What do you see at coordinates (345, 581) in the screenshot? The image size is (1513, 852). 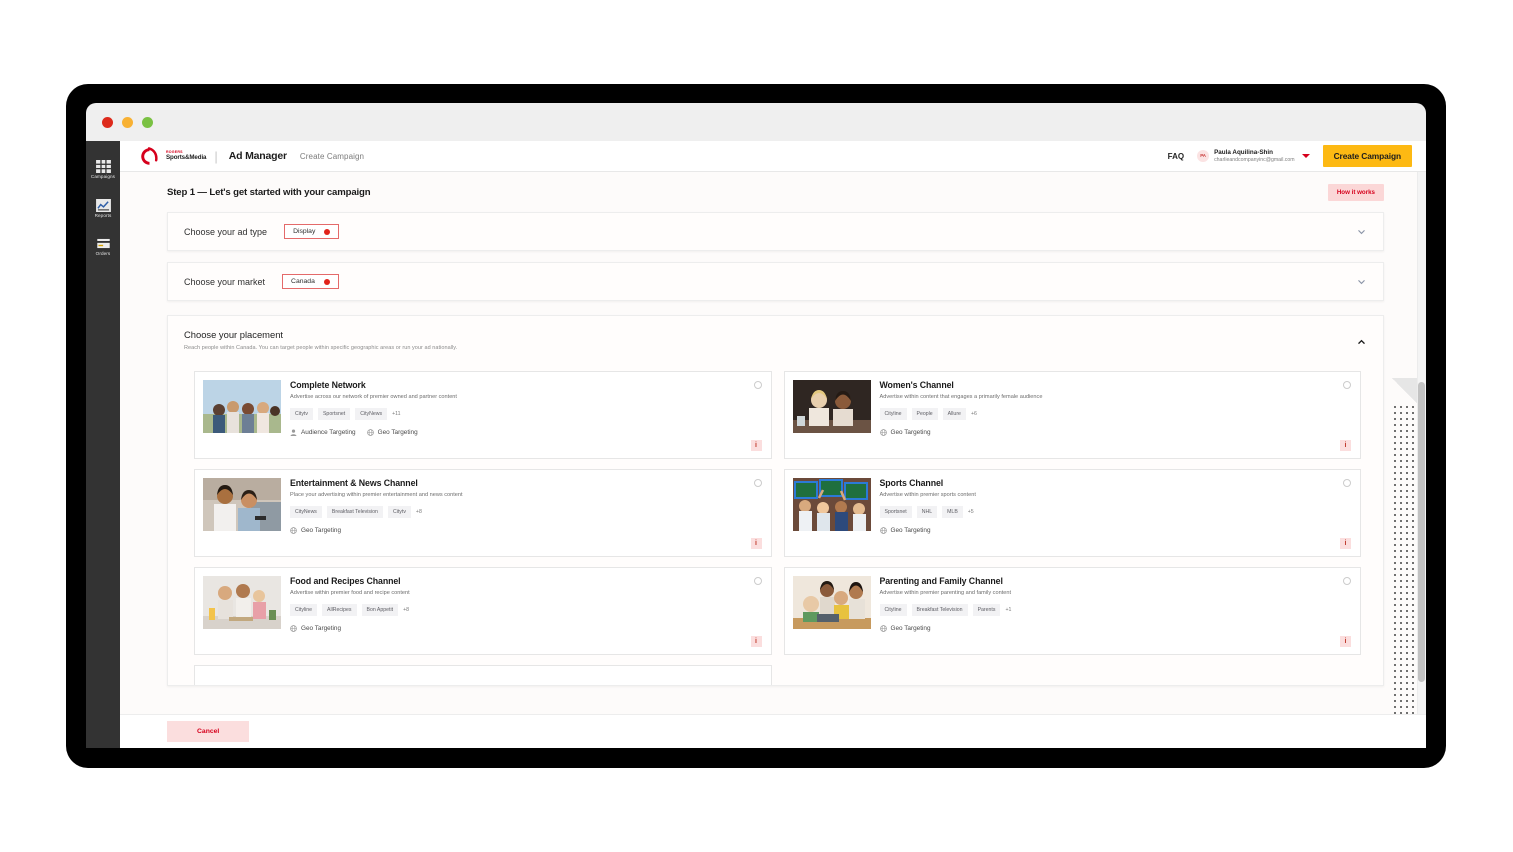 I see `card-title: Food and Recipes Channel` at bounding box center [345, 581].